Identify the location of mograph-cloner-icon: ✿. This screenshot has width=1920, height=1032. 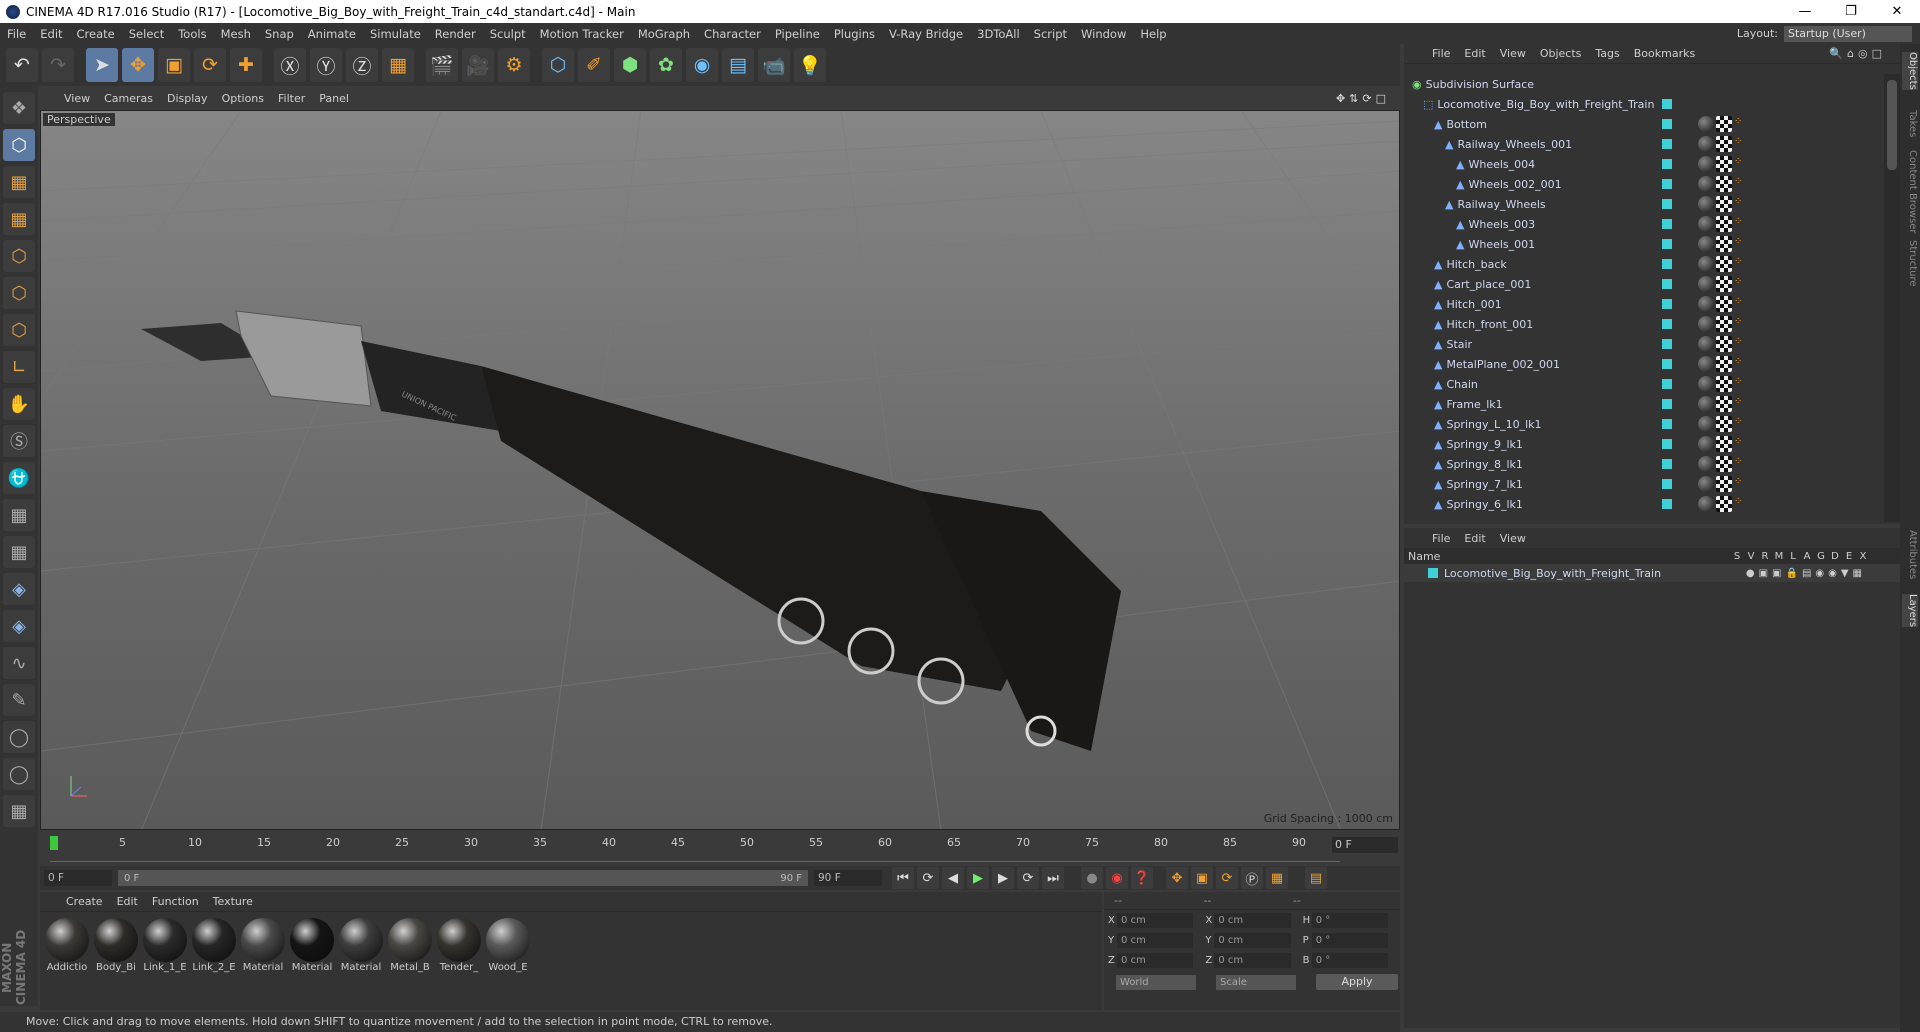
(666, 65).